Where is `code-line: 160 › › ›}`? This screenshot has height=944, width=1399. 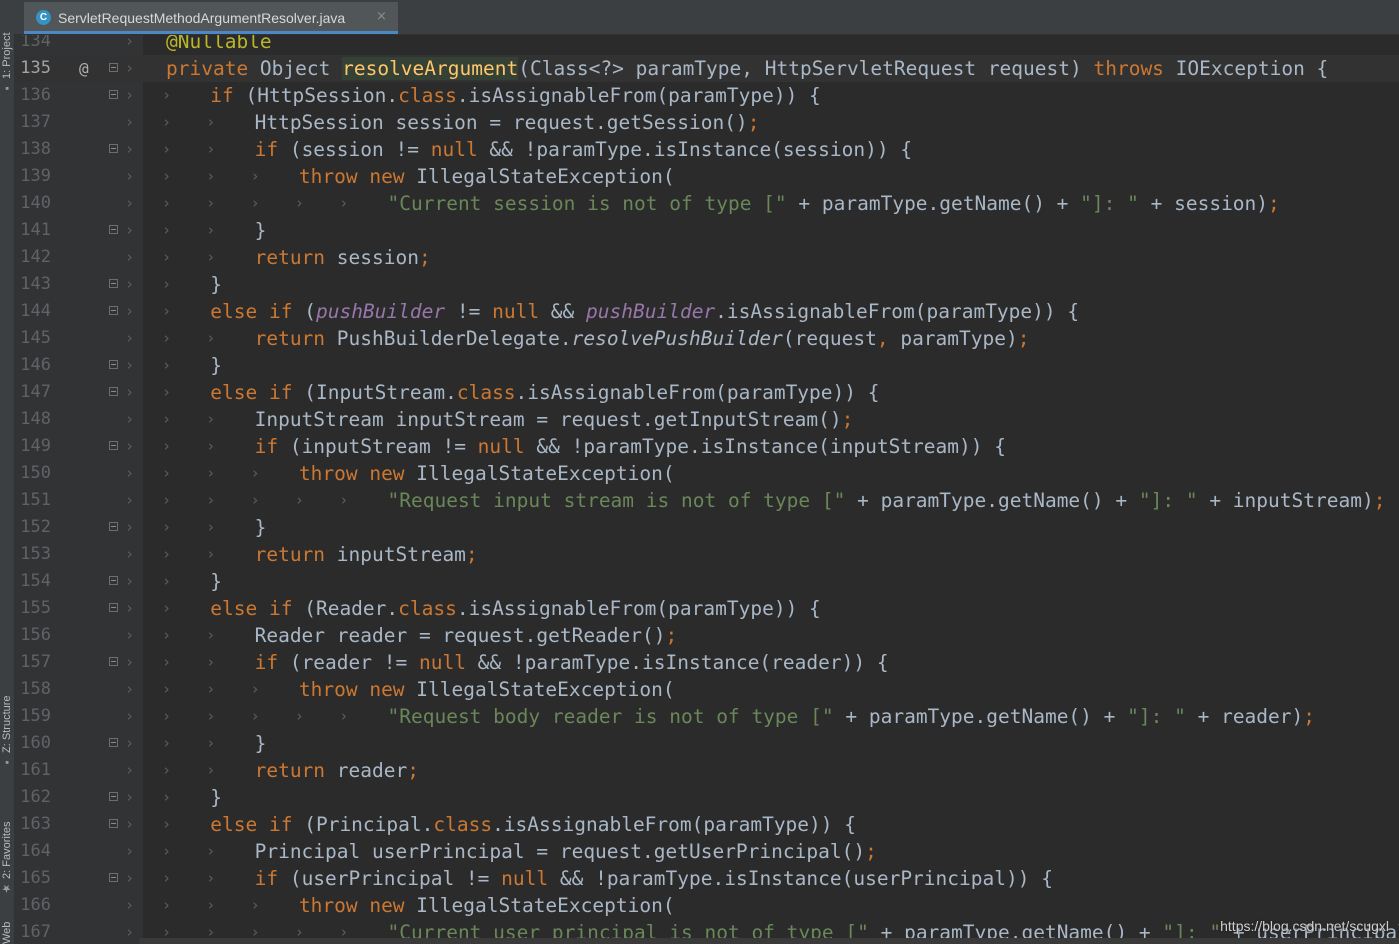 code-line: 160 › › ›} is located at coordinates (707, 743).